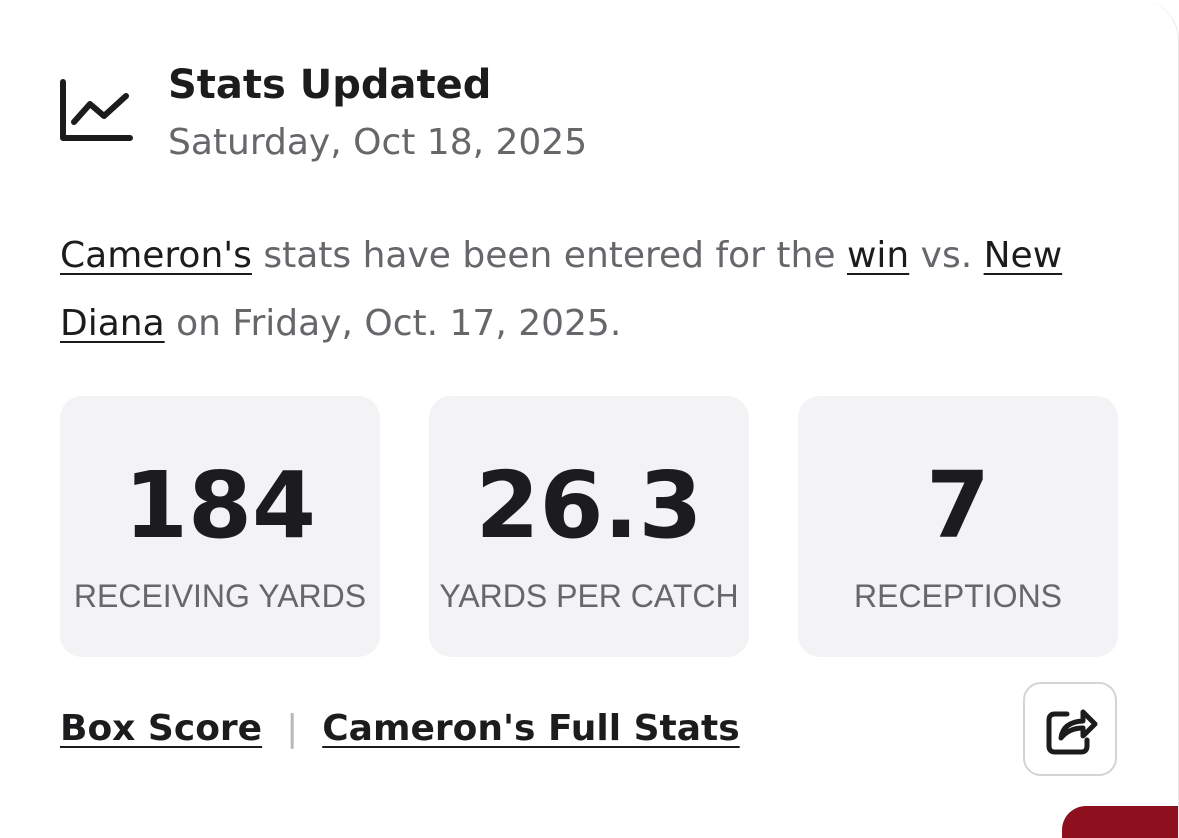  Describe the element at coordinates (957, 505) in the screenshot. I see `stat-value: 7` at that location.